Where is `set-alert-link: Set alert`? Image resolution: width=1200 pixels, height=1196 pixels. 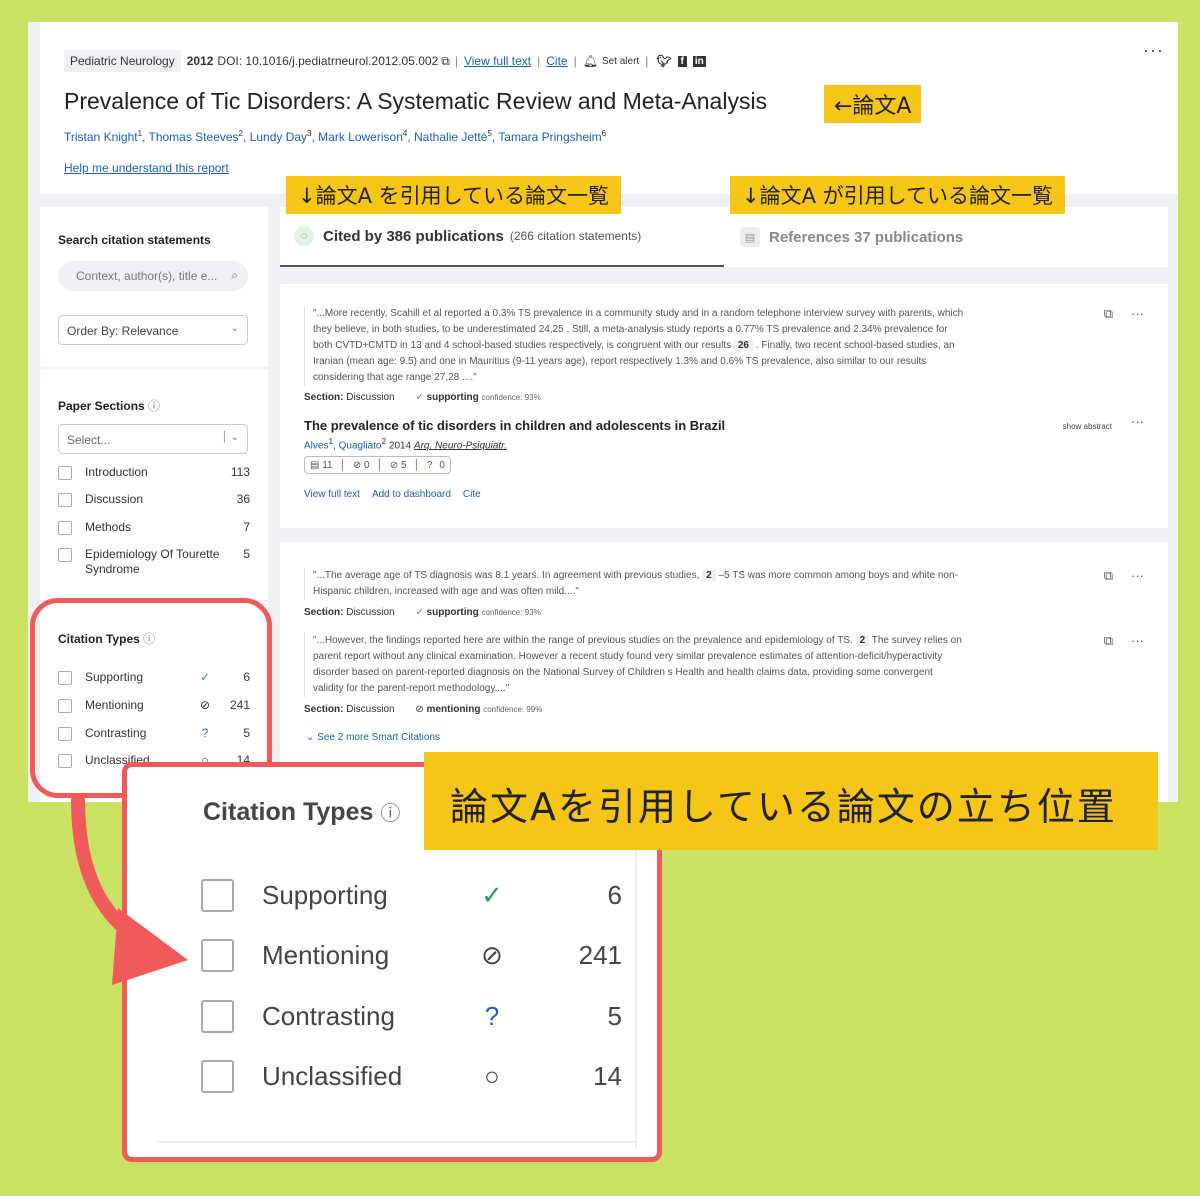 set-alert-link: Set alert is located at coordinates (620, 61).